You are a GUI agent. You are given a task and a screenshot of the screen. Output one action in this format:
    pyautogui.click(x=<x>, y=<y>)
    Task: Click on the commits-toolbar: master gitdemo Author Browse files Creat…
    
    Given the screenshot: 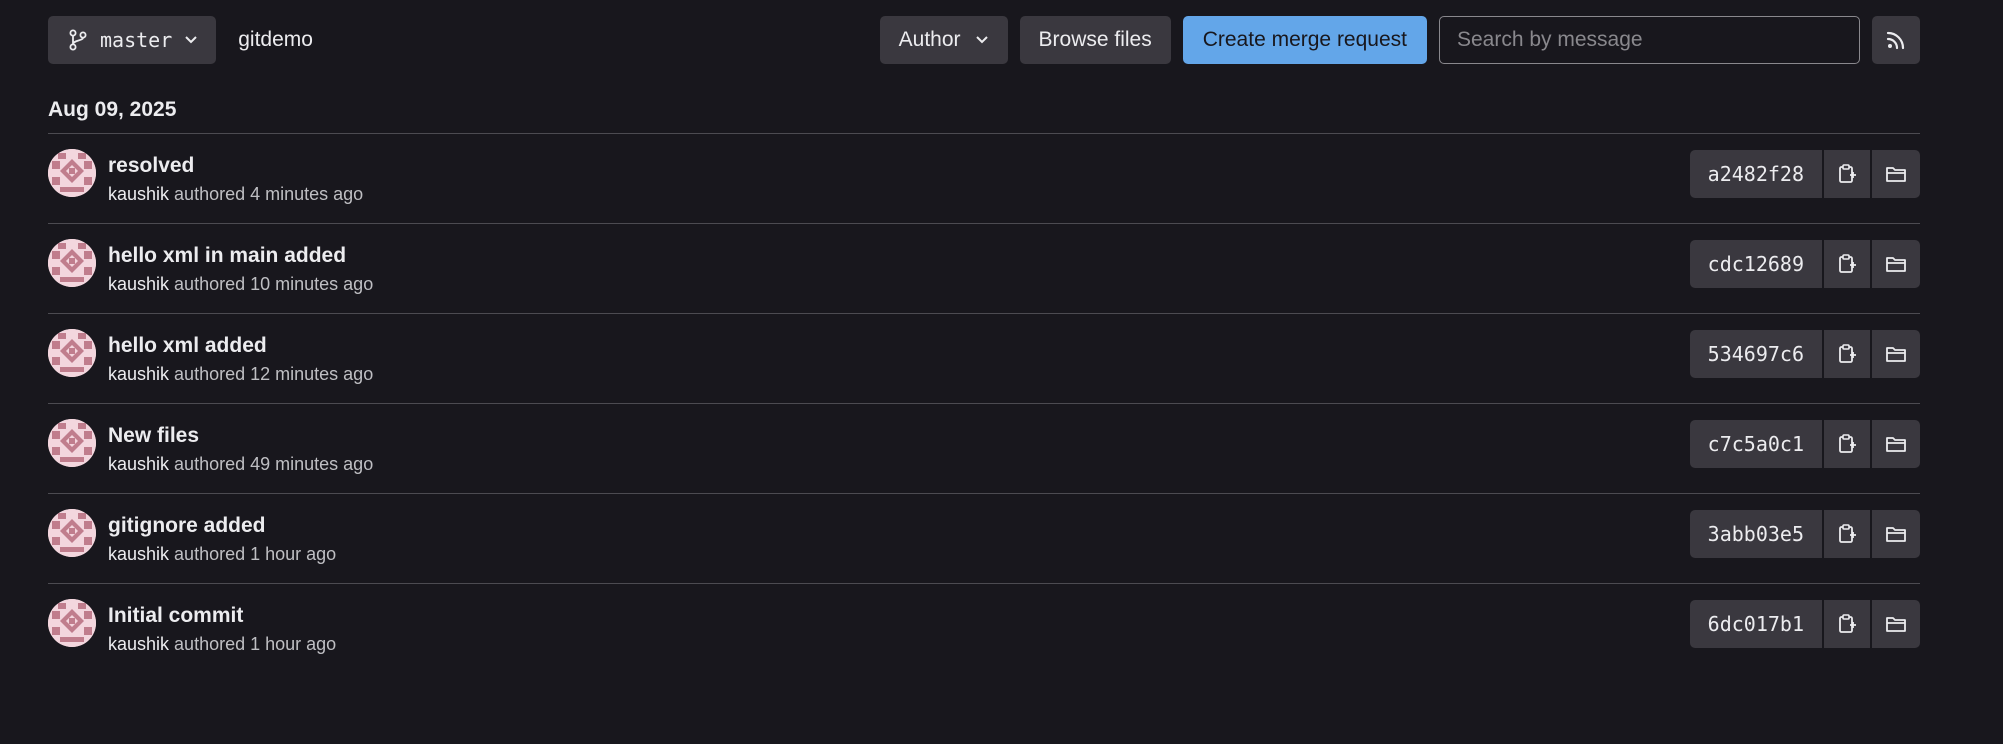 What is the action you would take?
    pyautogui.click(x=984, y=40)
    